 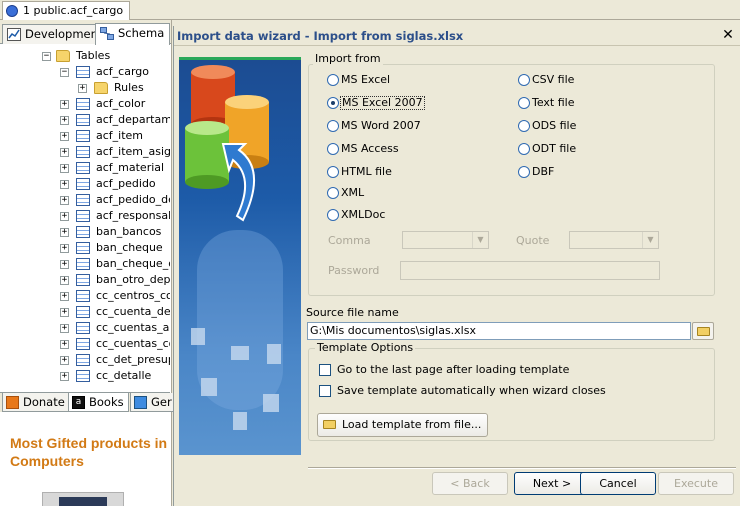 What do you see at coordinates (85, 56) in the screenshot?
I see `tree-node-tables: − Tables` at bounding box center [85, 56].